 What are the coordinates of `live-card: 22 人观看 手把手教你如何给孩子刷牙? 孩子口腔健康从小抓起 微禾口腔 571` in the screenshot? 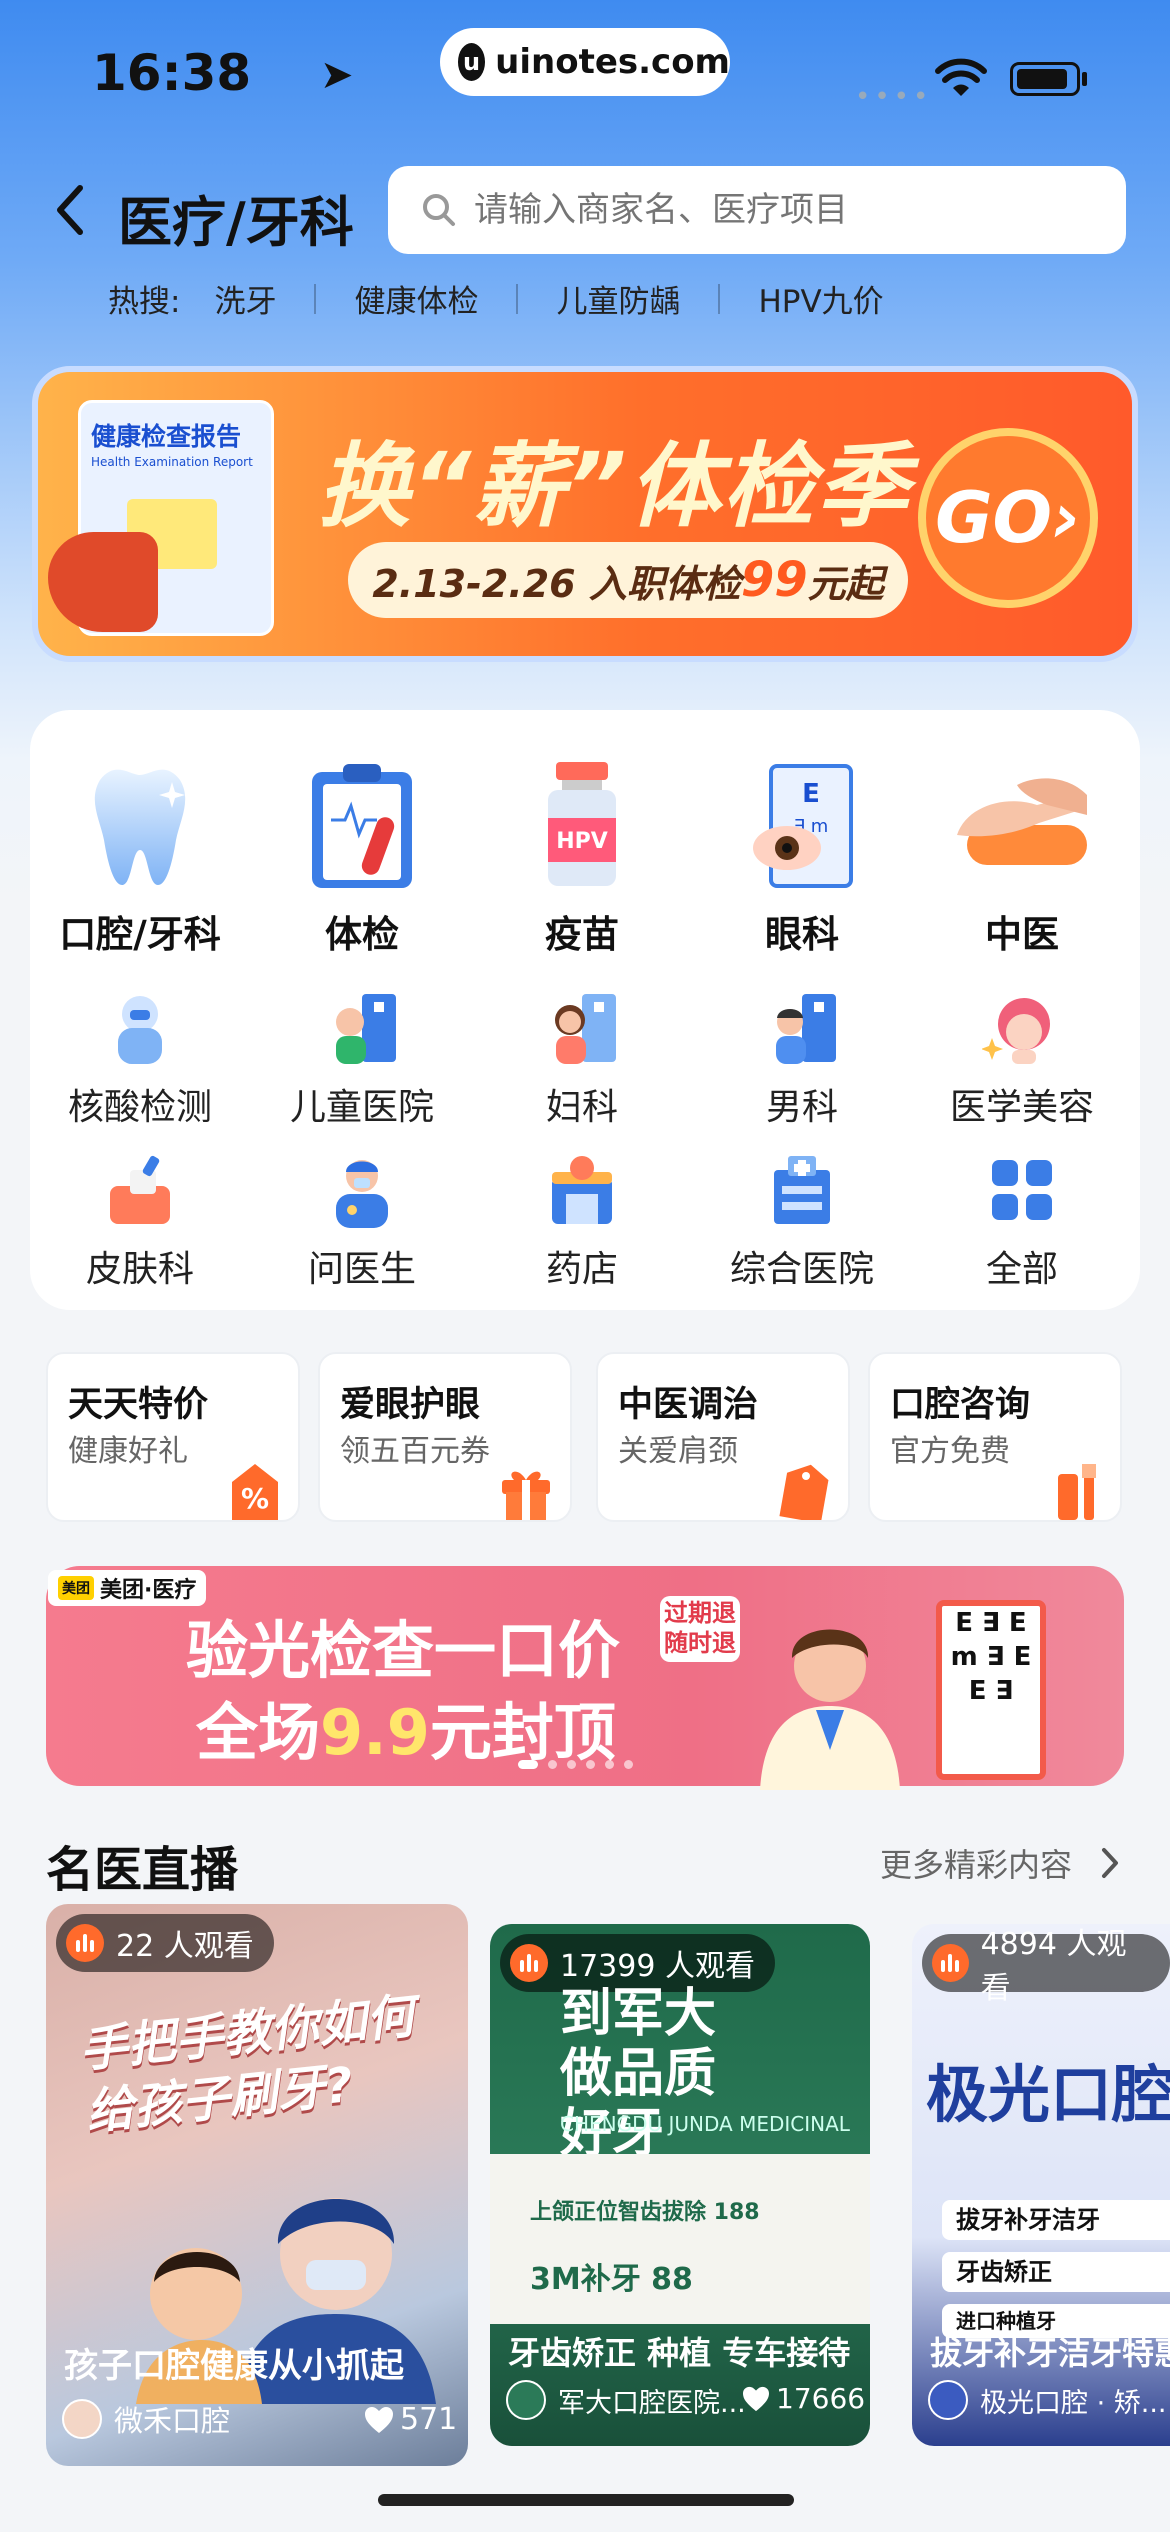 It's located at (257, 2185).